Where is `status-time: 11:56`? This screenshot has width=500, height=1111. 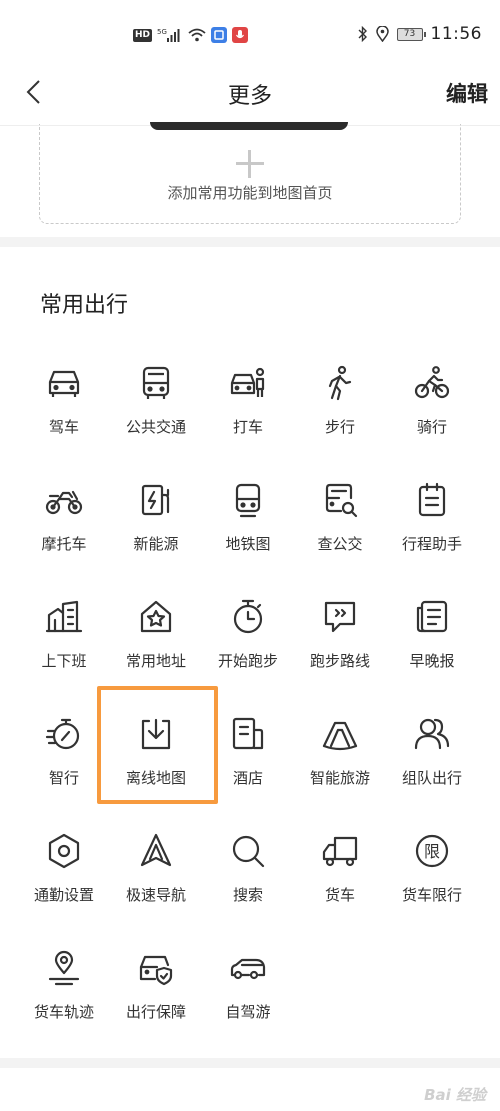
status-time: 11:56 is located at coordinates (456, 34).